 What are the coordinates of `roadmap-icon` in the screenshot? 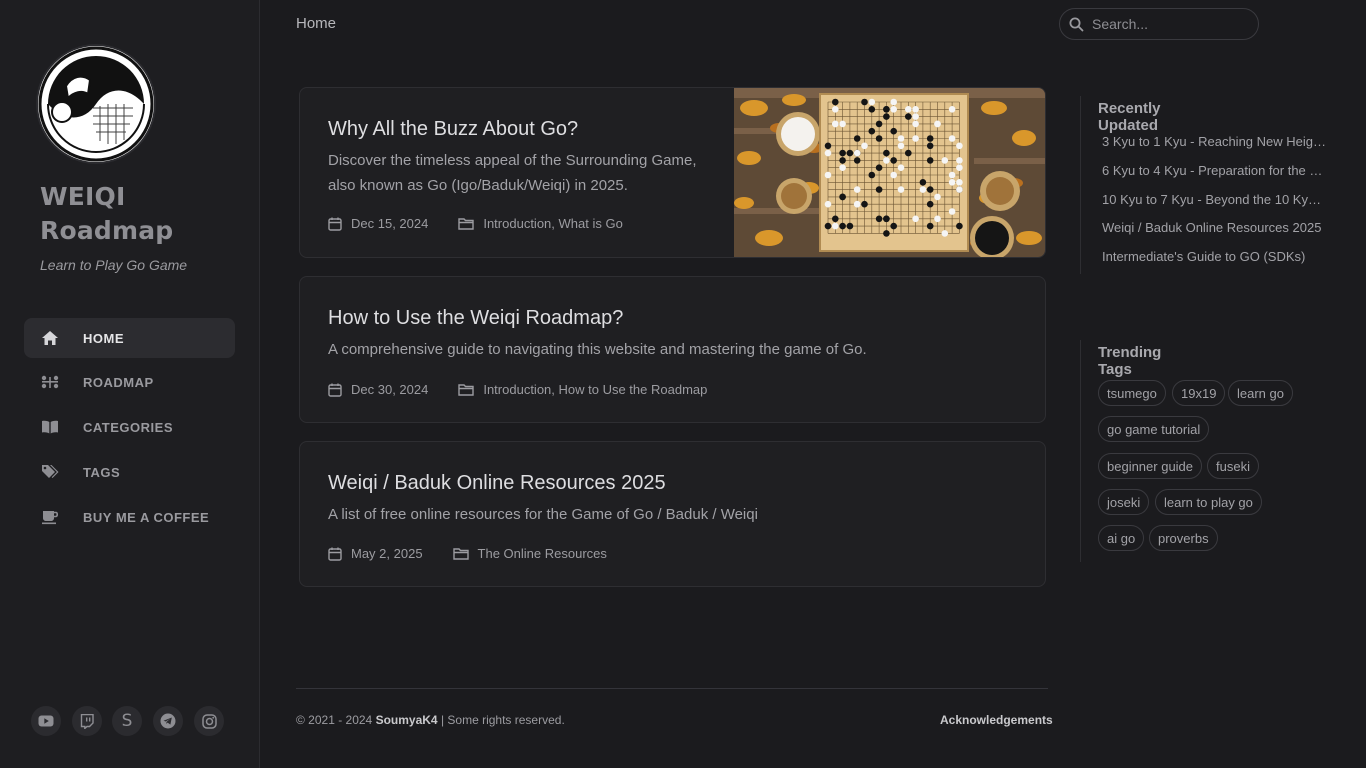 It's located at (50, 382).